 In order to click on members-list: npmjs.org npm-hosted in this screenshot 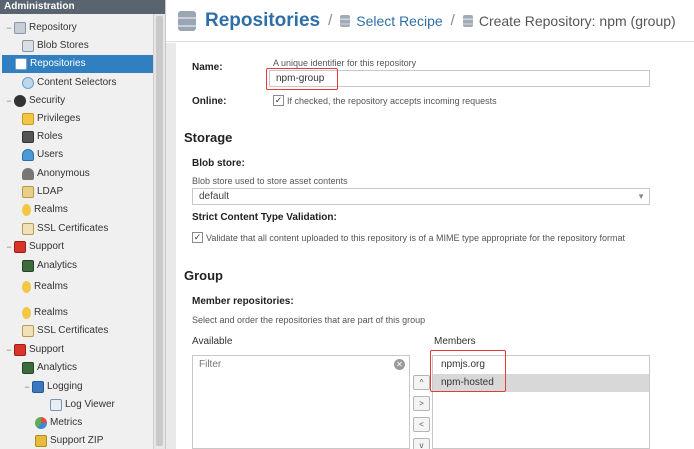, I will do `click(541, 402)`.